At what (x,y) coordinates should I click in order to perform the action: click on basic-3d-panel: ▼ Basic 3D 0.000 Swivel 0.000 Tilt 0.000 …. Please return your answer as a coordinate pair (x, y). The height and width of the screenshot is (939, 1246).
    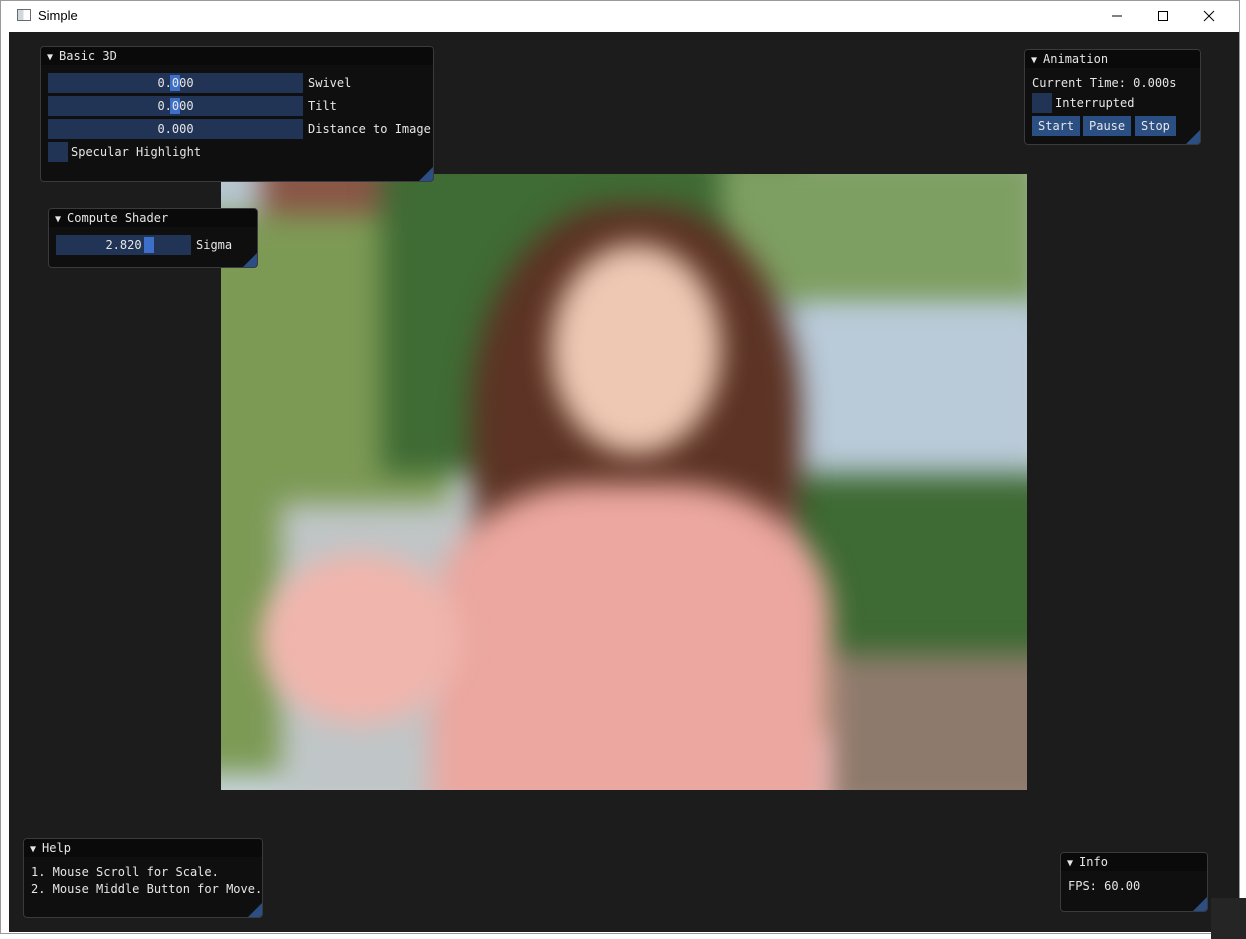
    Looking at the image, I should click on (237, 114).